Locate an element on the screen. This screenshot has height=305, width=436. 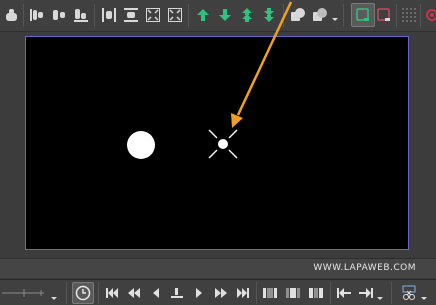
top-toolbar is located at coordinates (218, 16).